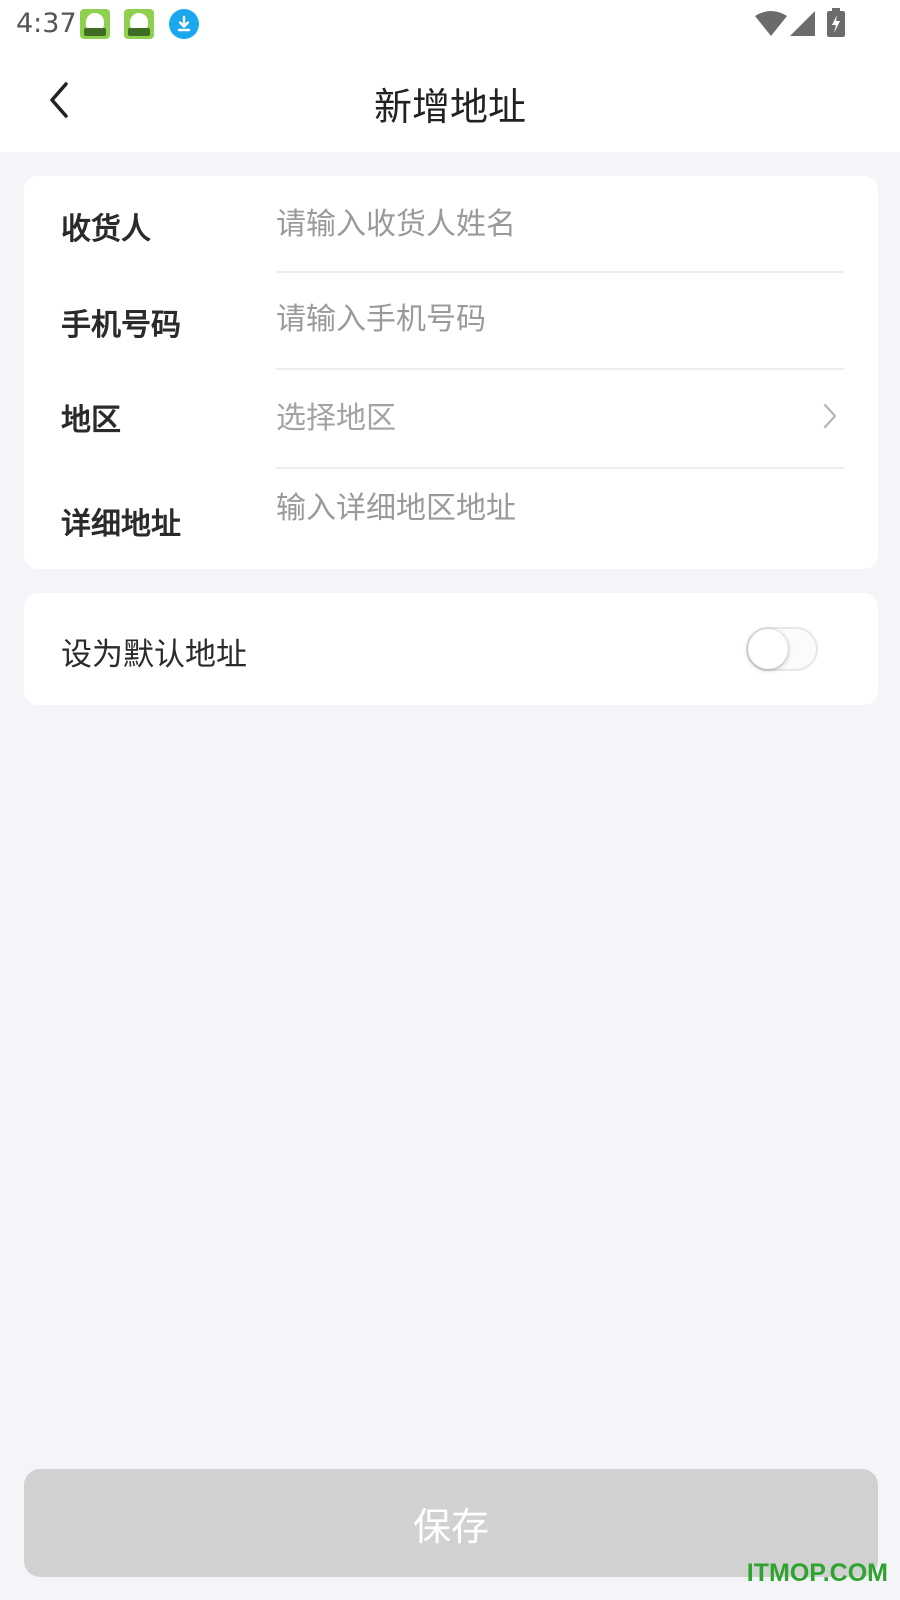 This screenshot has width=900, height=1600. Describe the element at coordinates (802, 23) in the screenshot. I see `signal-icon` at that location.